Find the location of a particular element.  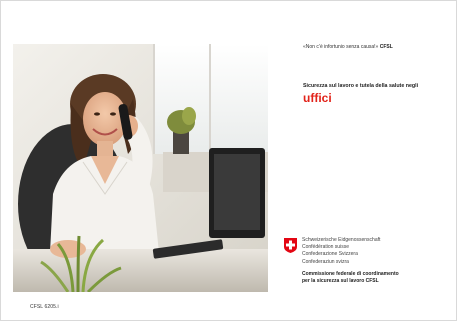

tagline: «Non c’è infortunio senza causa!» CFSL is located at coordinates (348, 47).